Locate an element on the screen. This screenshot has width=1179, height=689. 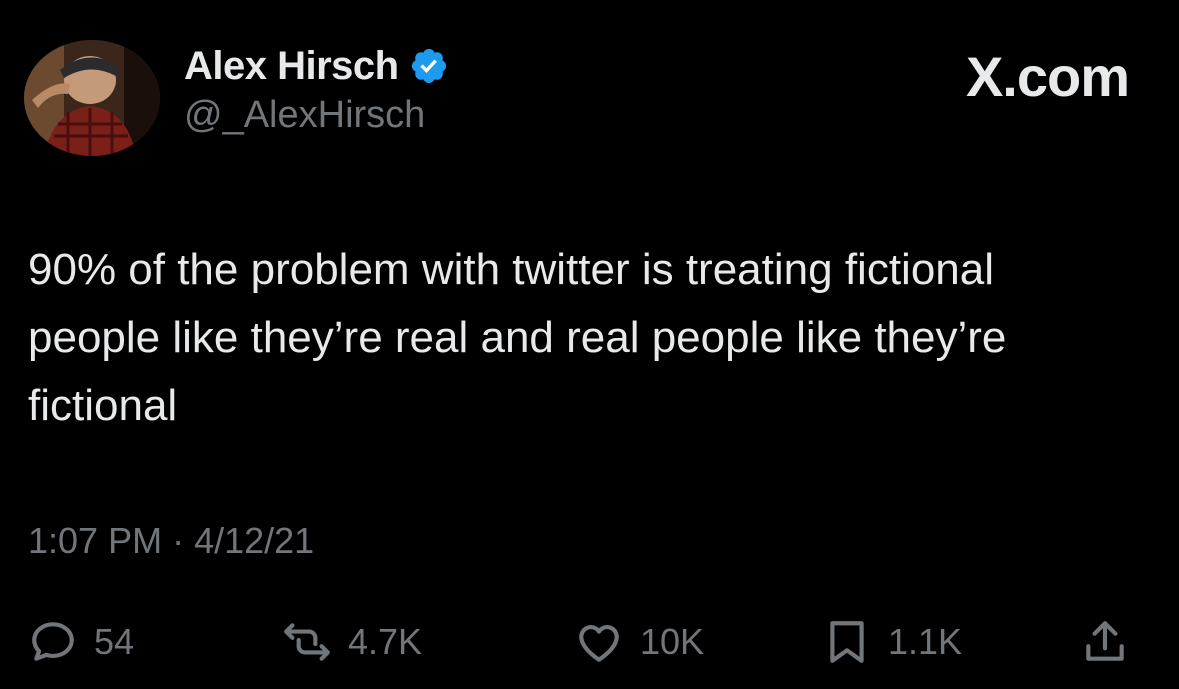
avatar-photo is located at coordinates (92, 98).